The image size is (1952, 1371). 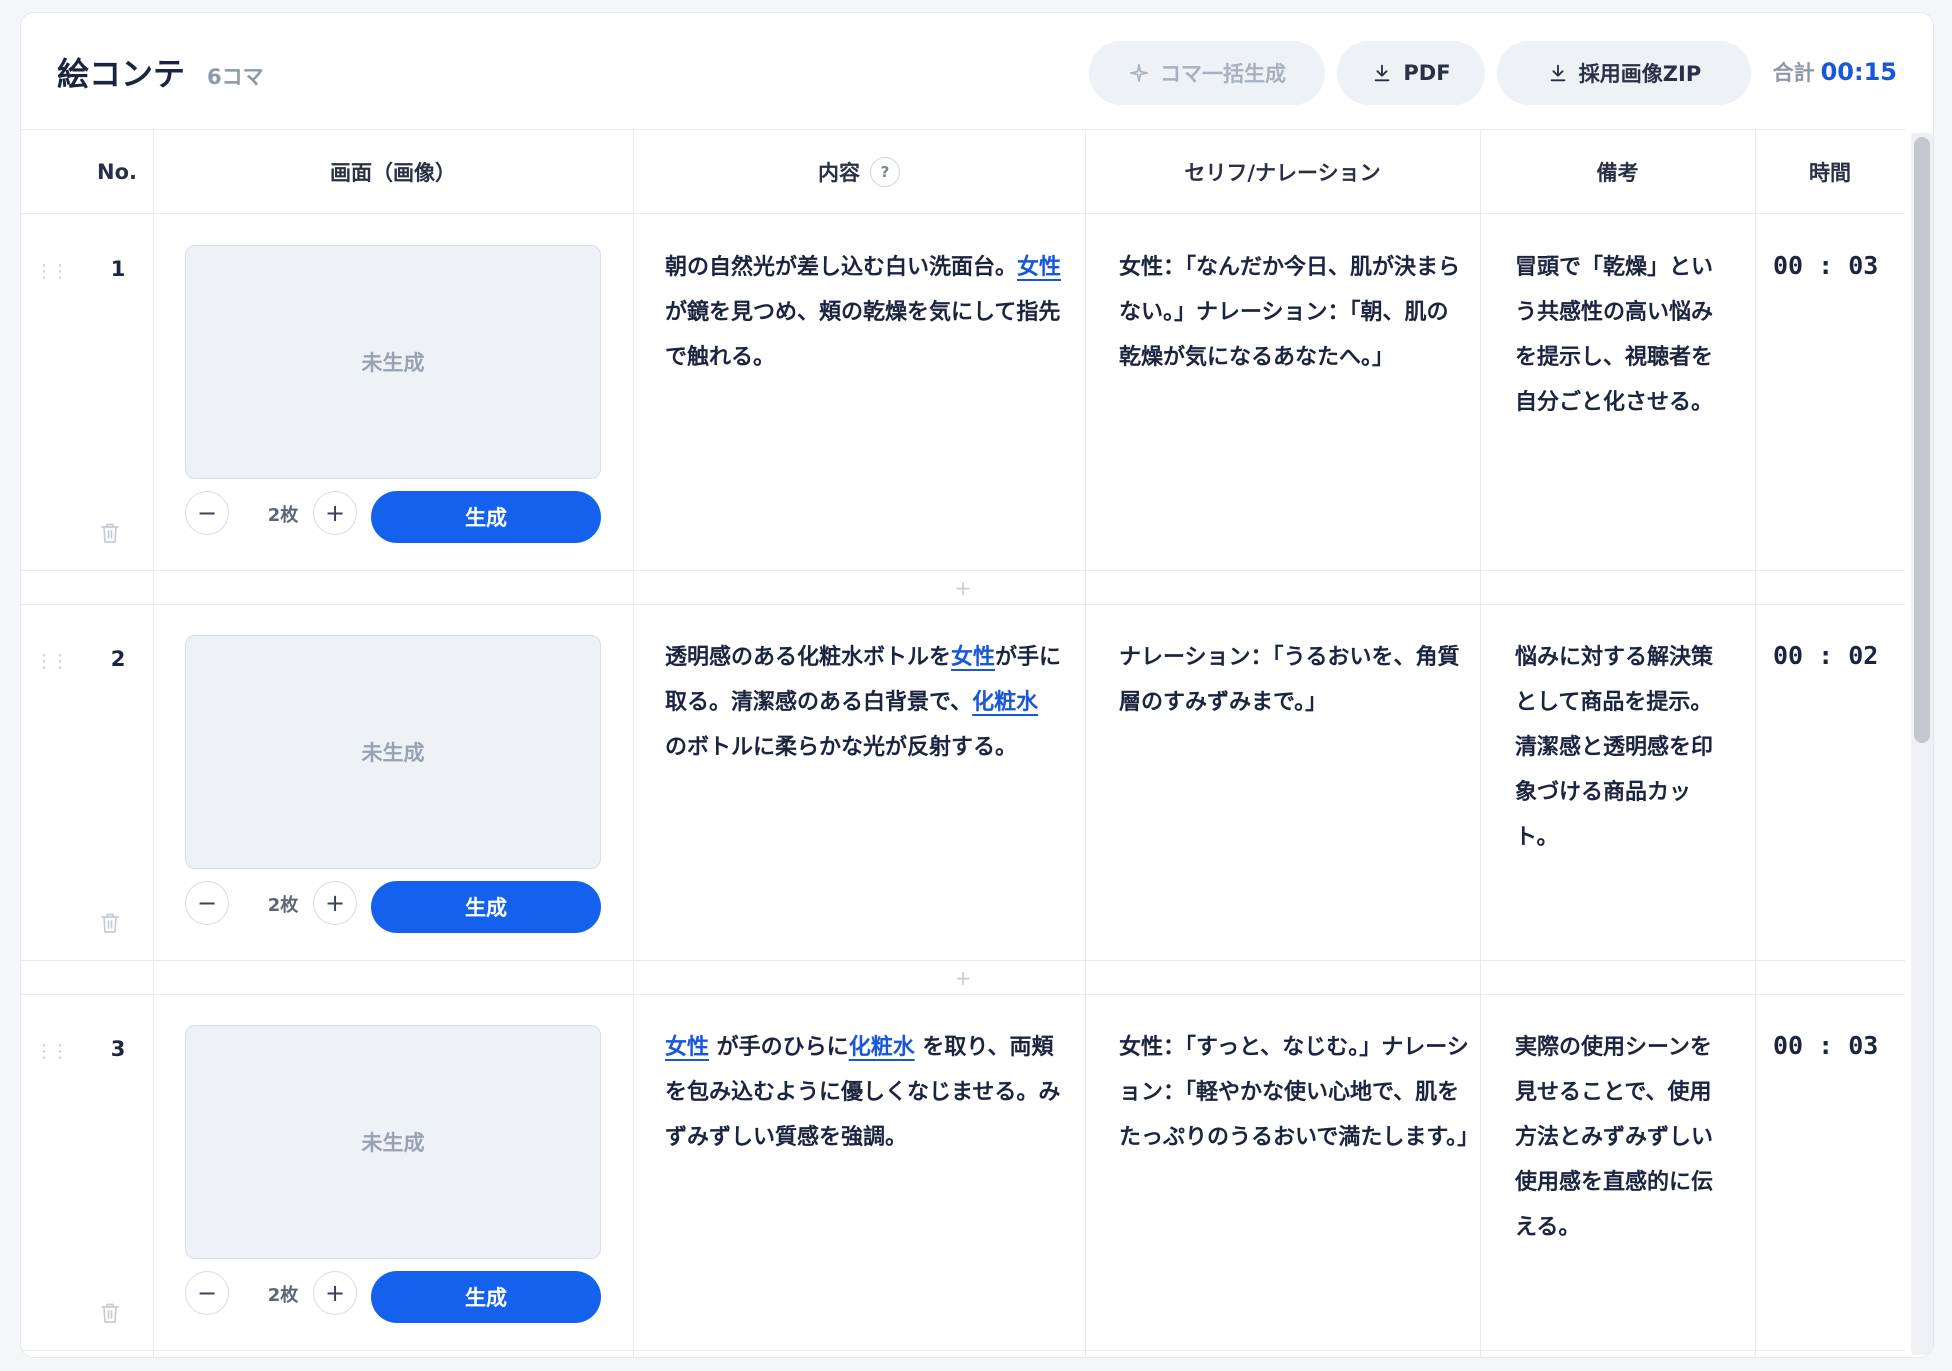 What do you see at coordinates (1620, 747) in the screenshot?
I see `note-text: 悩みに対する解決策として商品を提示。清潔感と透明感を印象づける商品カット。` at bounding box center [1620, 747].